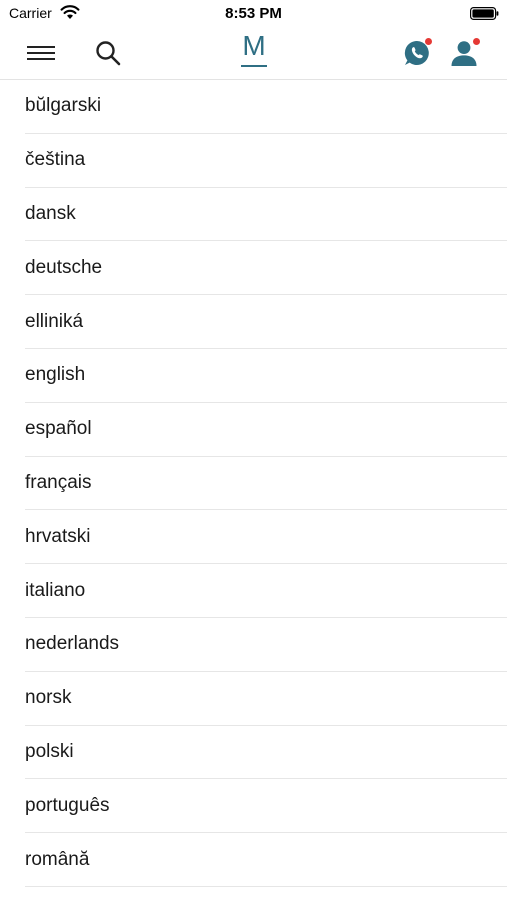 The width and height of the screenshot is (507, 900). What do you see at coordinates (476, 41) in the screenshot?
I see `account-notification-dot` at bounding box center [476, 41].